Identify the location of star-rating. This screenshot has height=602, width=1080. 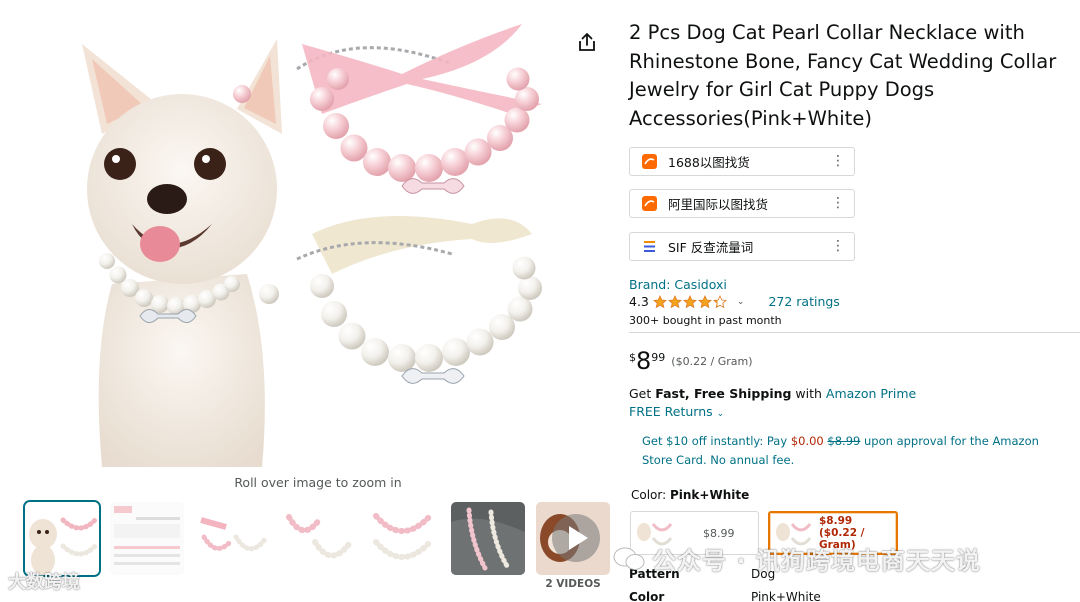
(689, 301).